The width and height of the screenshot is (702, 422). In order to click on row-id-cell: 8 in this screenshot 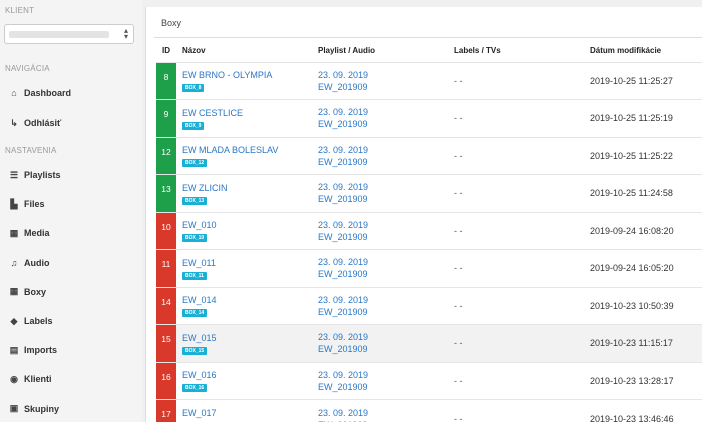, I will do `click(166, 80)`.